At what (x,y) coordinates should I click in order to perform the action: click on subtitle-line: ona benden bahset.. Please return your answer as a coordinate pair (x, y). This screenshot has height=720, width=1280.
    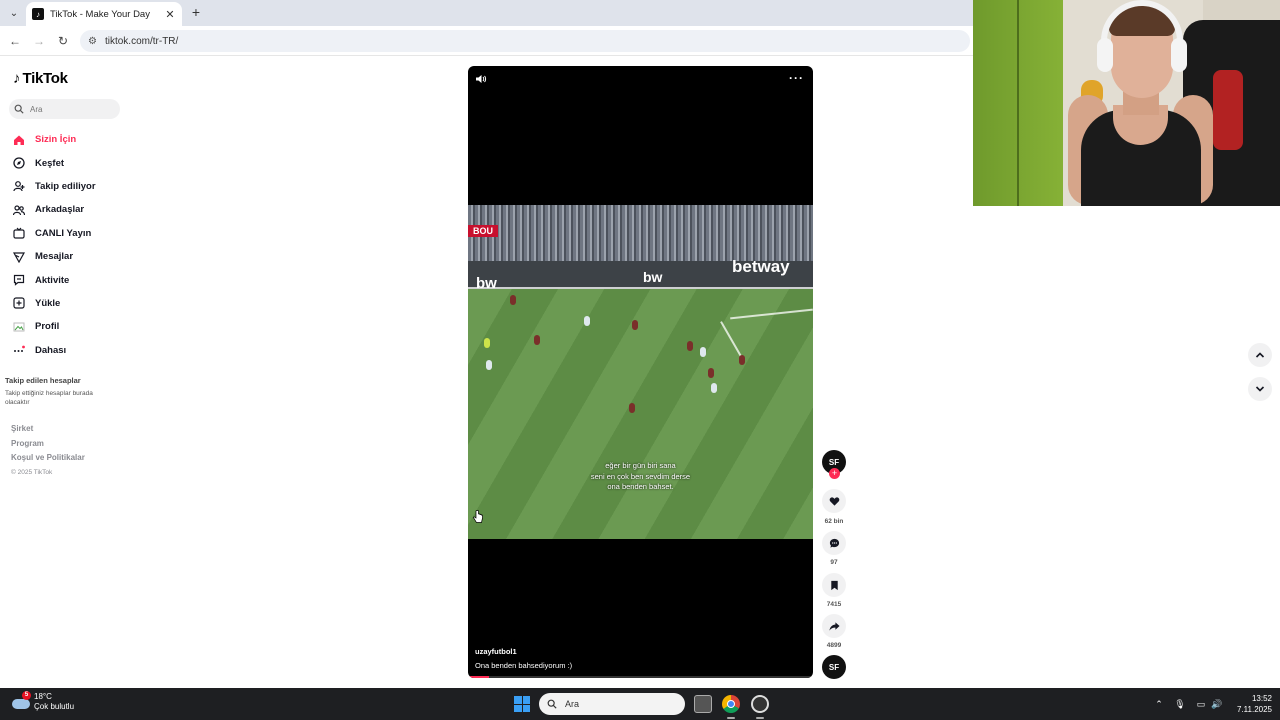
    Looking at the image, I should click on (640, 486).